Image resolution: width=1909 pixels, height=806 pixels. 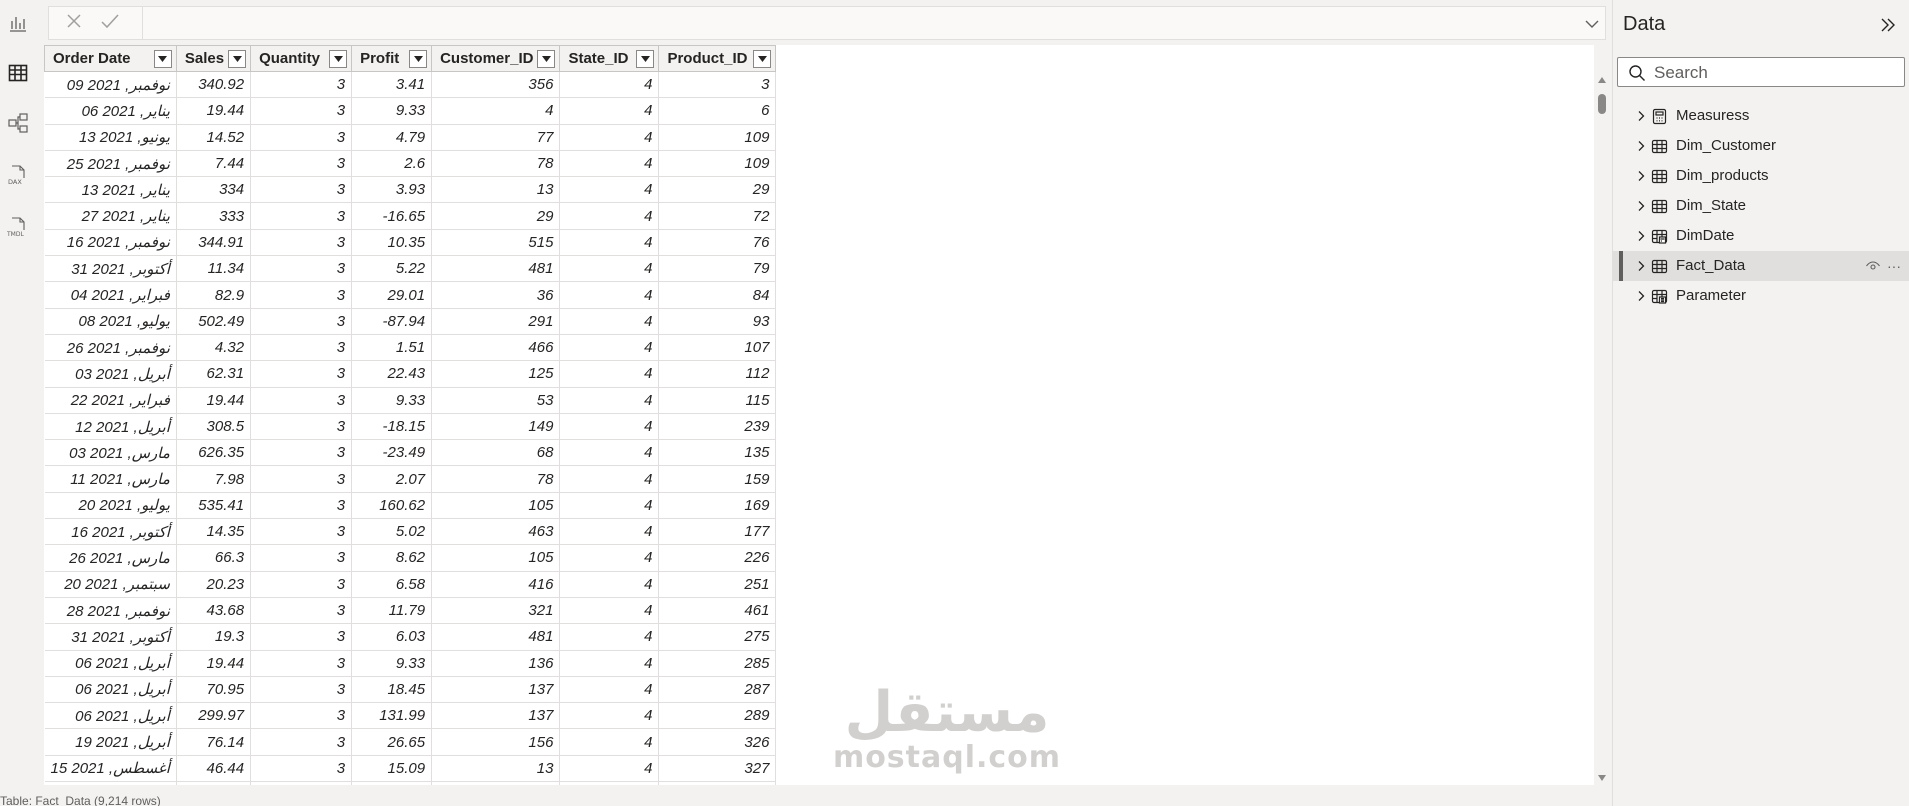 I want to click on table-row: يناير, 2021 13 334 3 3.93 13 4 29, so click(x=410, y=190).